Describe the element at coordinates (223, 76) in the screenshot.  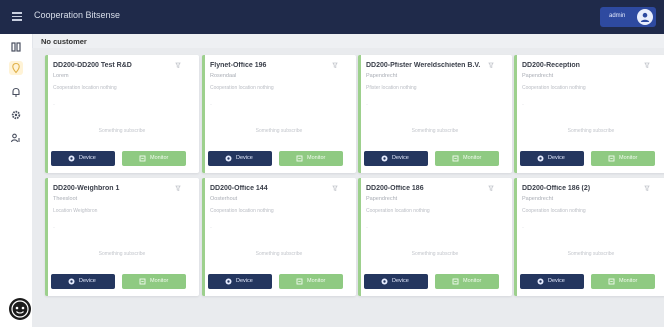
I see `card-location: Rosendaal` at that location.